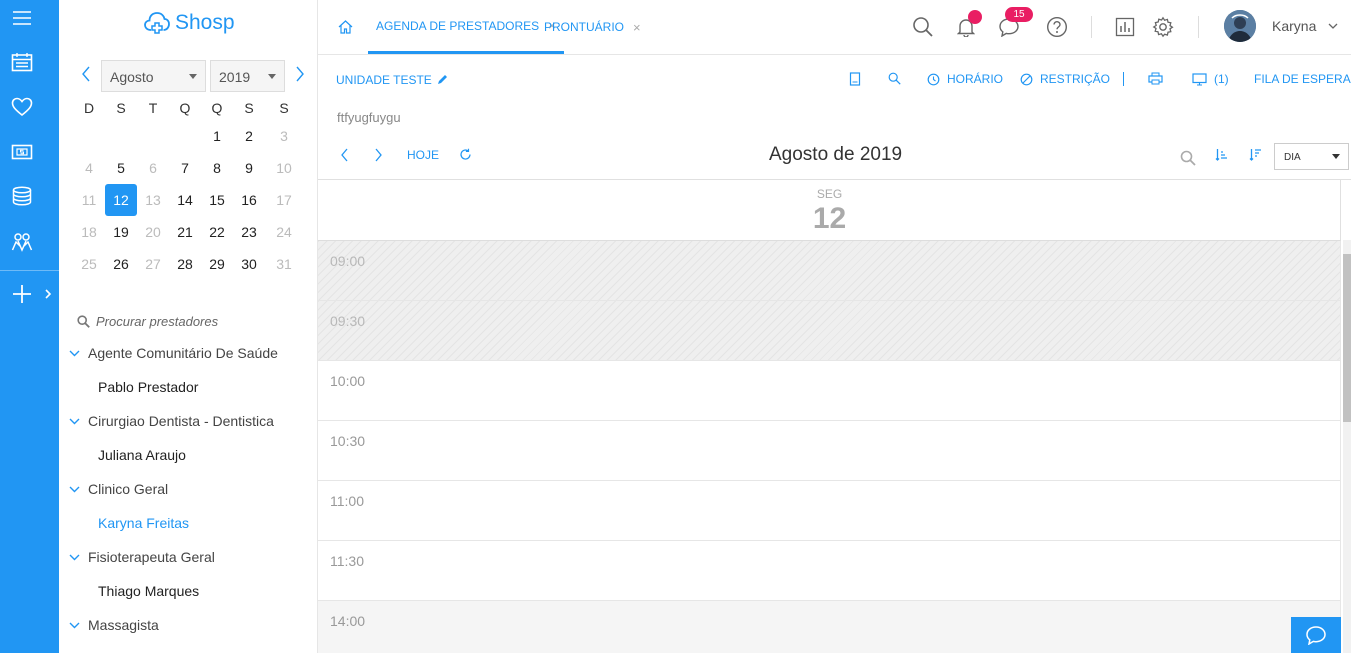  I want to click on screen-button: (1), so click(1210, 79).